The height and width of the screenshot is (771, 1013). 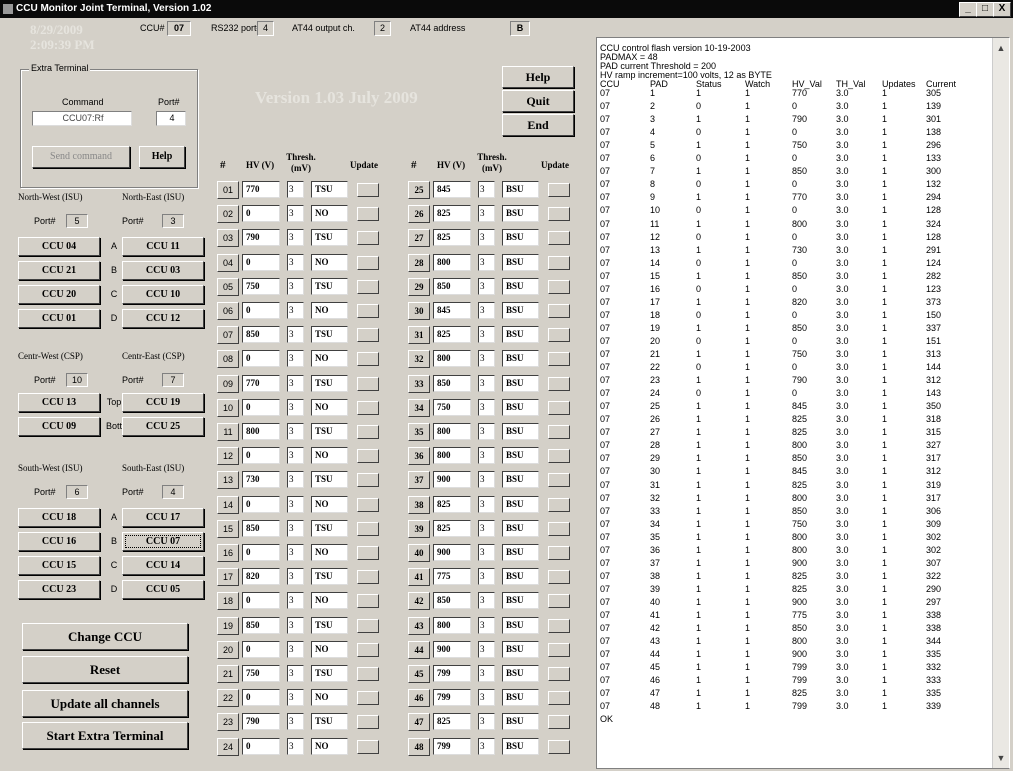 What do you see at coordinates (105, 735) in the screenshot?
I see `action-button: Start Extra Terminal` at bounding box center [105, 735].